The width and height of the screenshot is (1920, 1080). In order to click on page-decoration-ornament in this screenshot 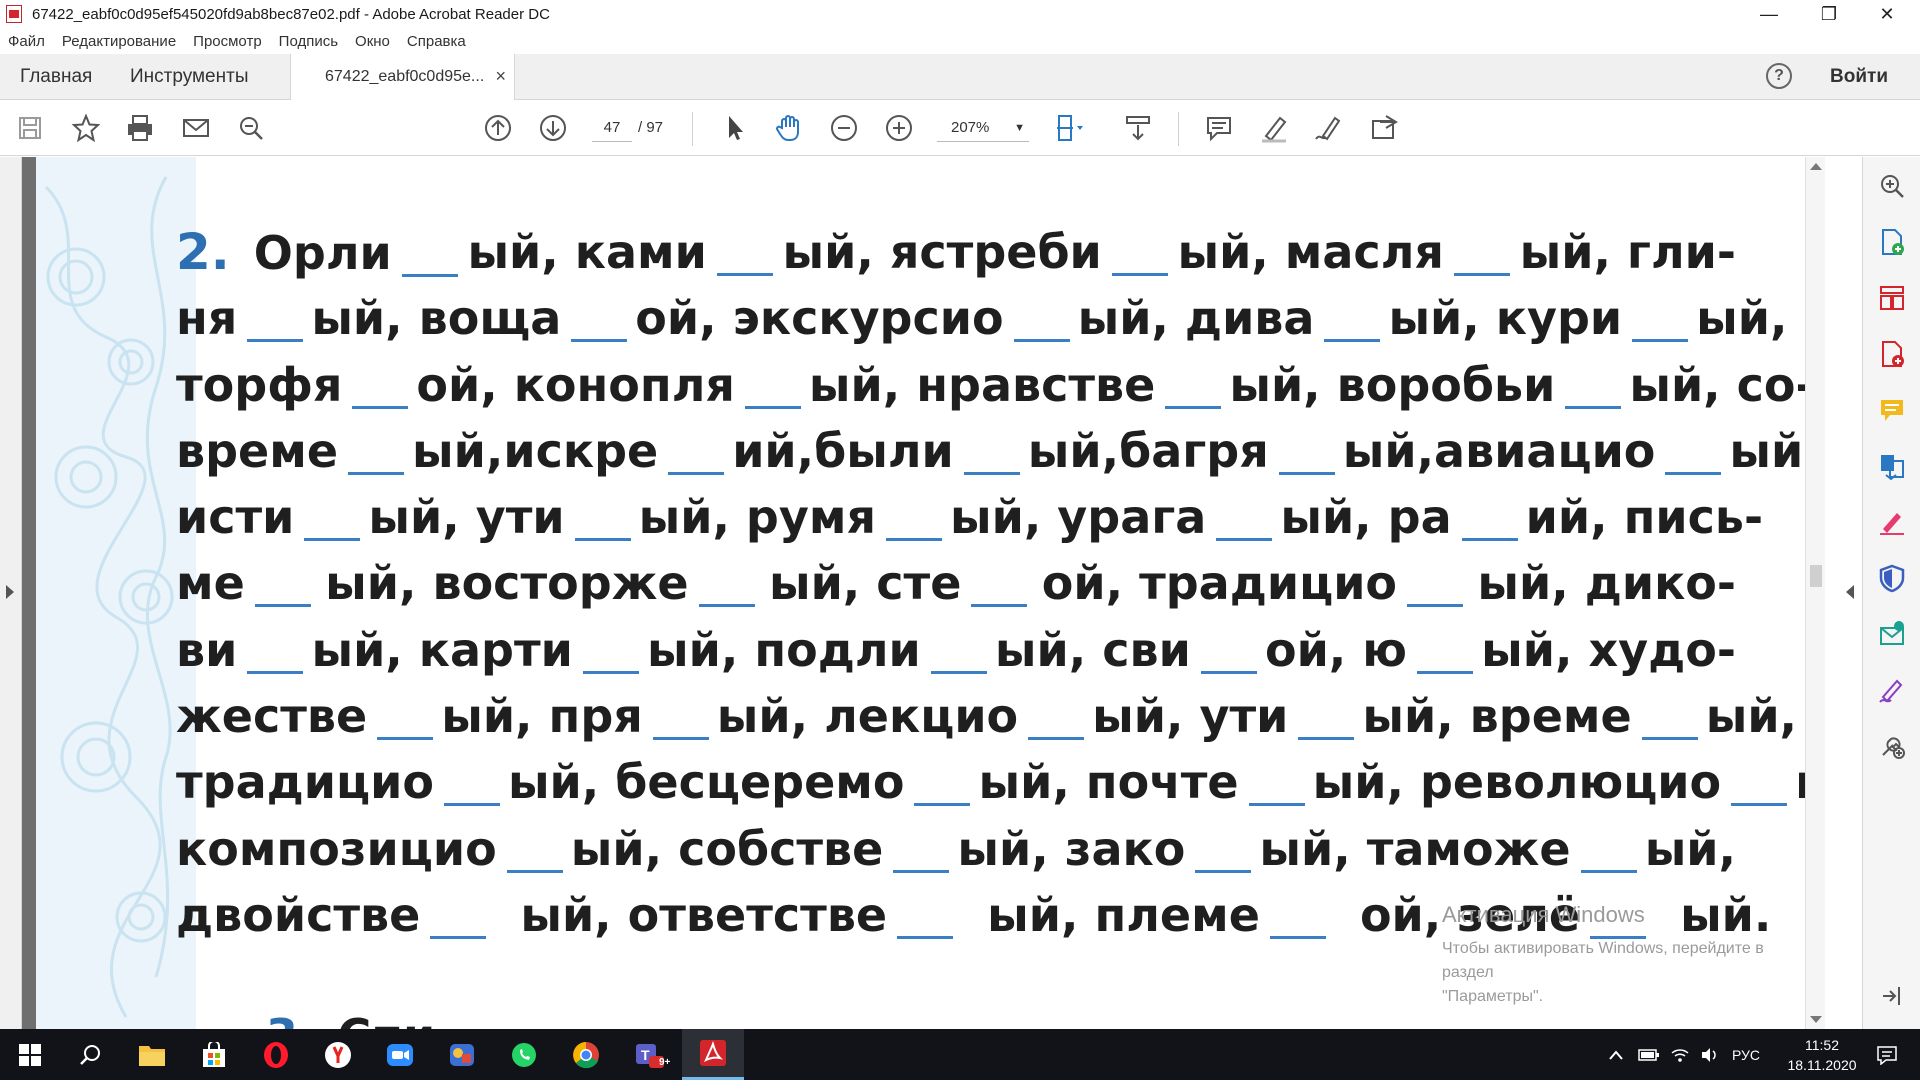, I will do `click(116, 593)`.